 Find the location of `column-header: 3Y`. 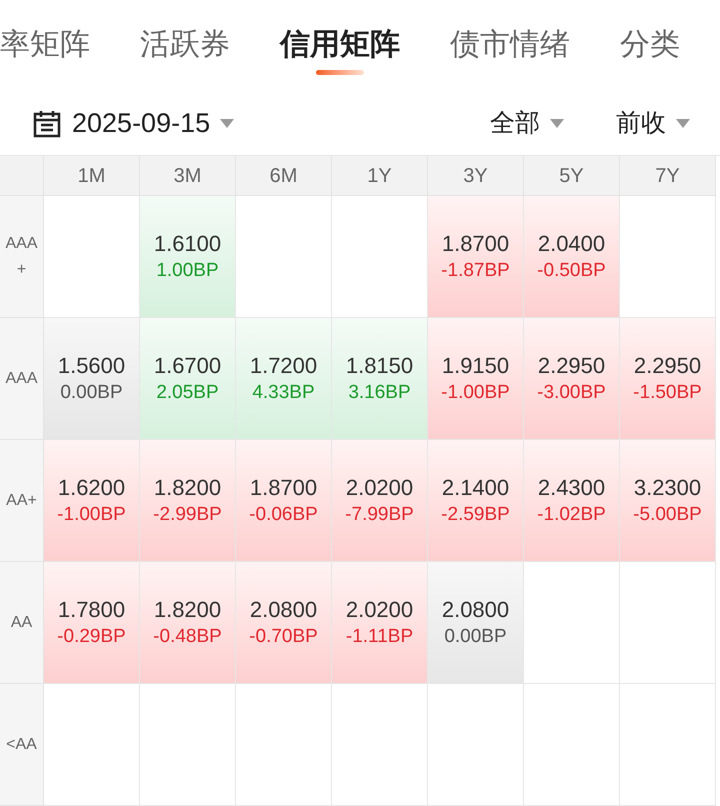

column-header: 3Y is located at coordinates (476, 176).